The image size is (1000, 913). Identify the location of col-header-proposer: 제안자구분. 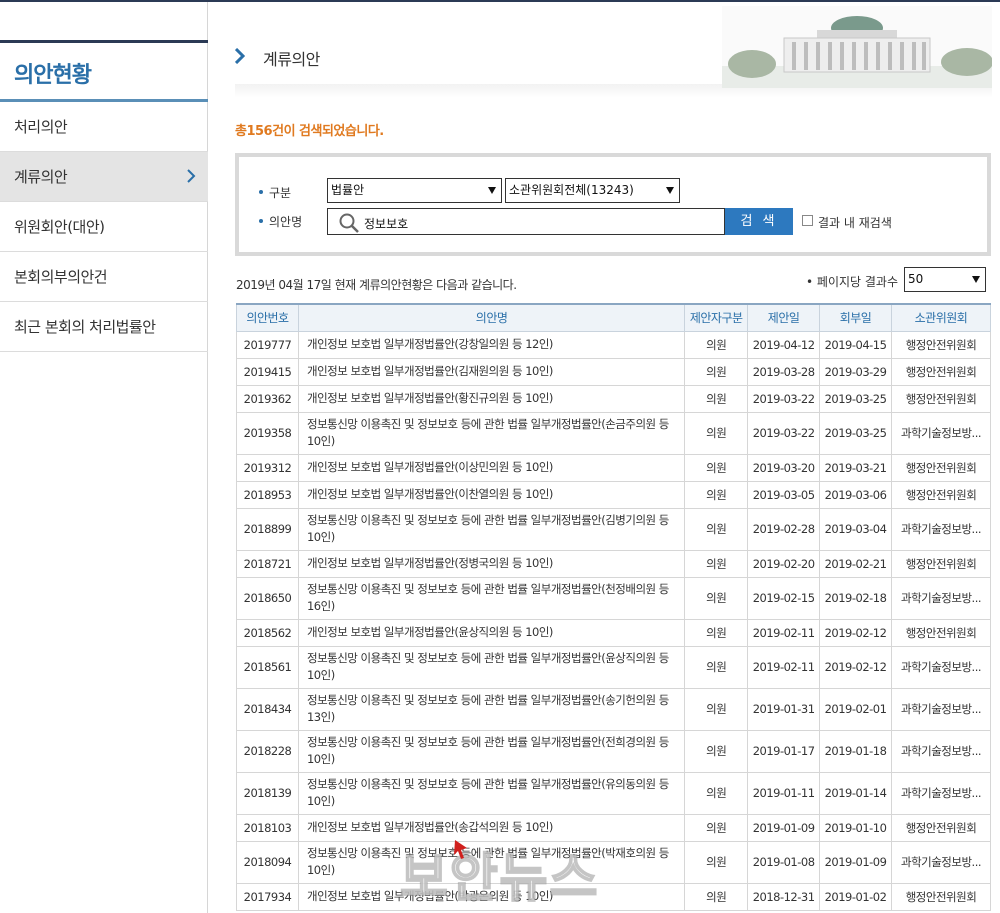
(716, 317).